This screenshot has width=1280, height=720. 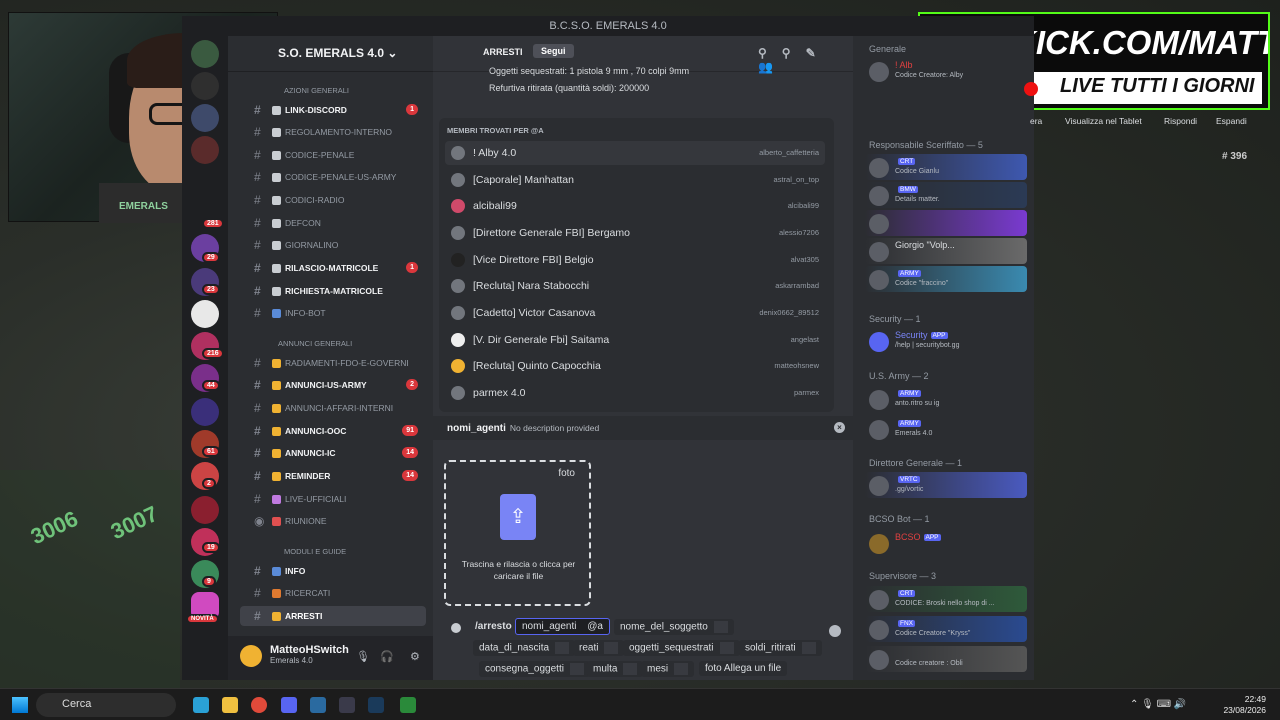 What do you see at coordinates (524, 648) in the screenshot?
I see `param-chip: data_di_nascita` at bounding box center [524, 648].